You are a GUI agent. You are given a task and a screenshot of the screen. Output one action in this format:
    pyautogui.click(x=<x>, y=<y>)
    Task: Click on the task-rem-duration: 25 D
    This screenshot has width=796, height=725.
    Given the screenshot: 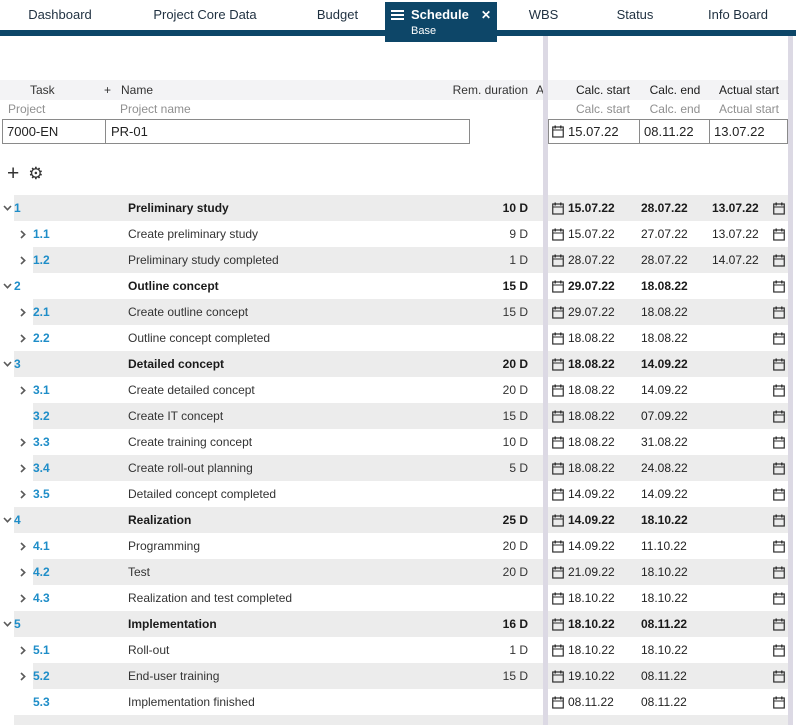 What is the action you would take?
    pyautogui.click(x=483, y=520)
    